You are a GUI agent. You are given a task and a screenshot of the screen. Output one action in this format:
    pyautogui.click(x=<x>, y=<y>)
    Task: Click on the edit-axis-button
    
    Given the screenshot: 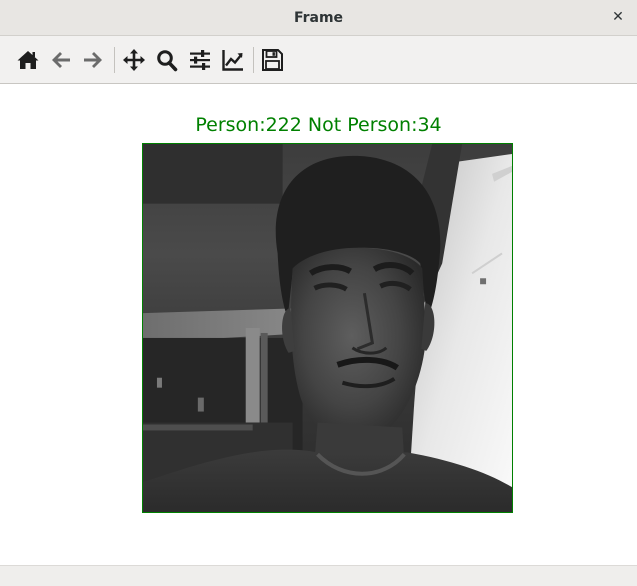 What is the action you would take?
    pyautogui.click(x=233, y=60)
    